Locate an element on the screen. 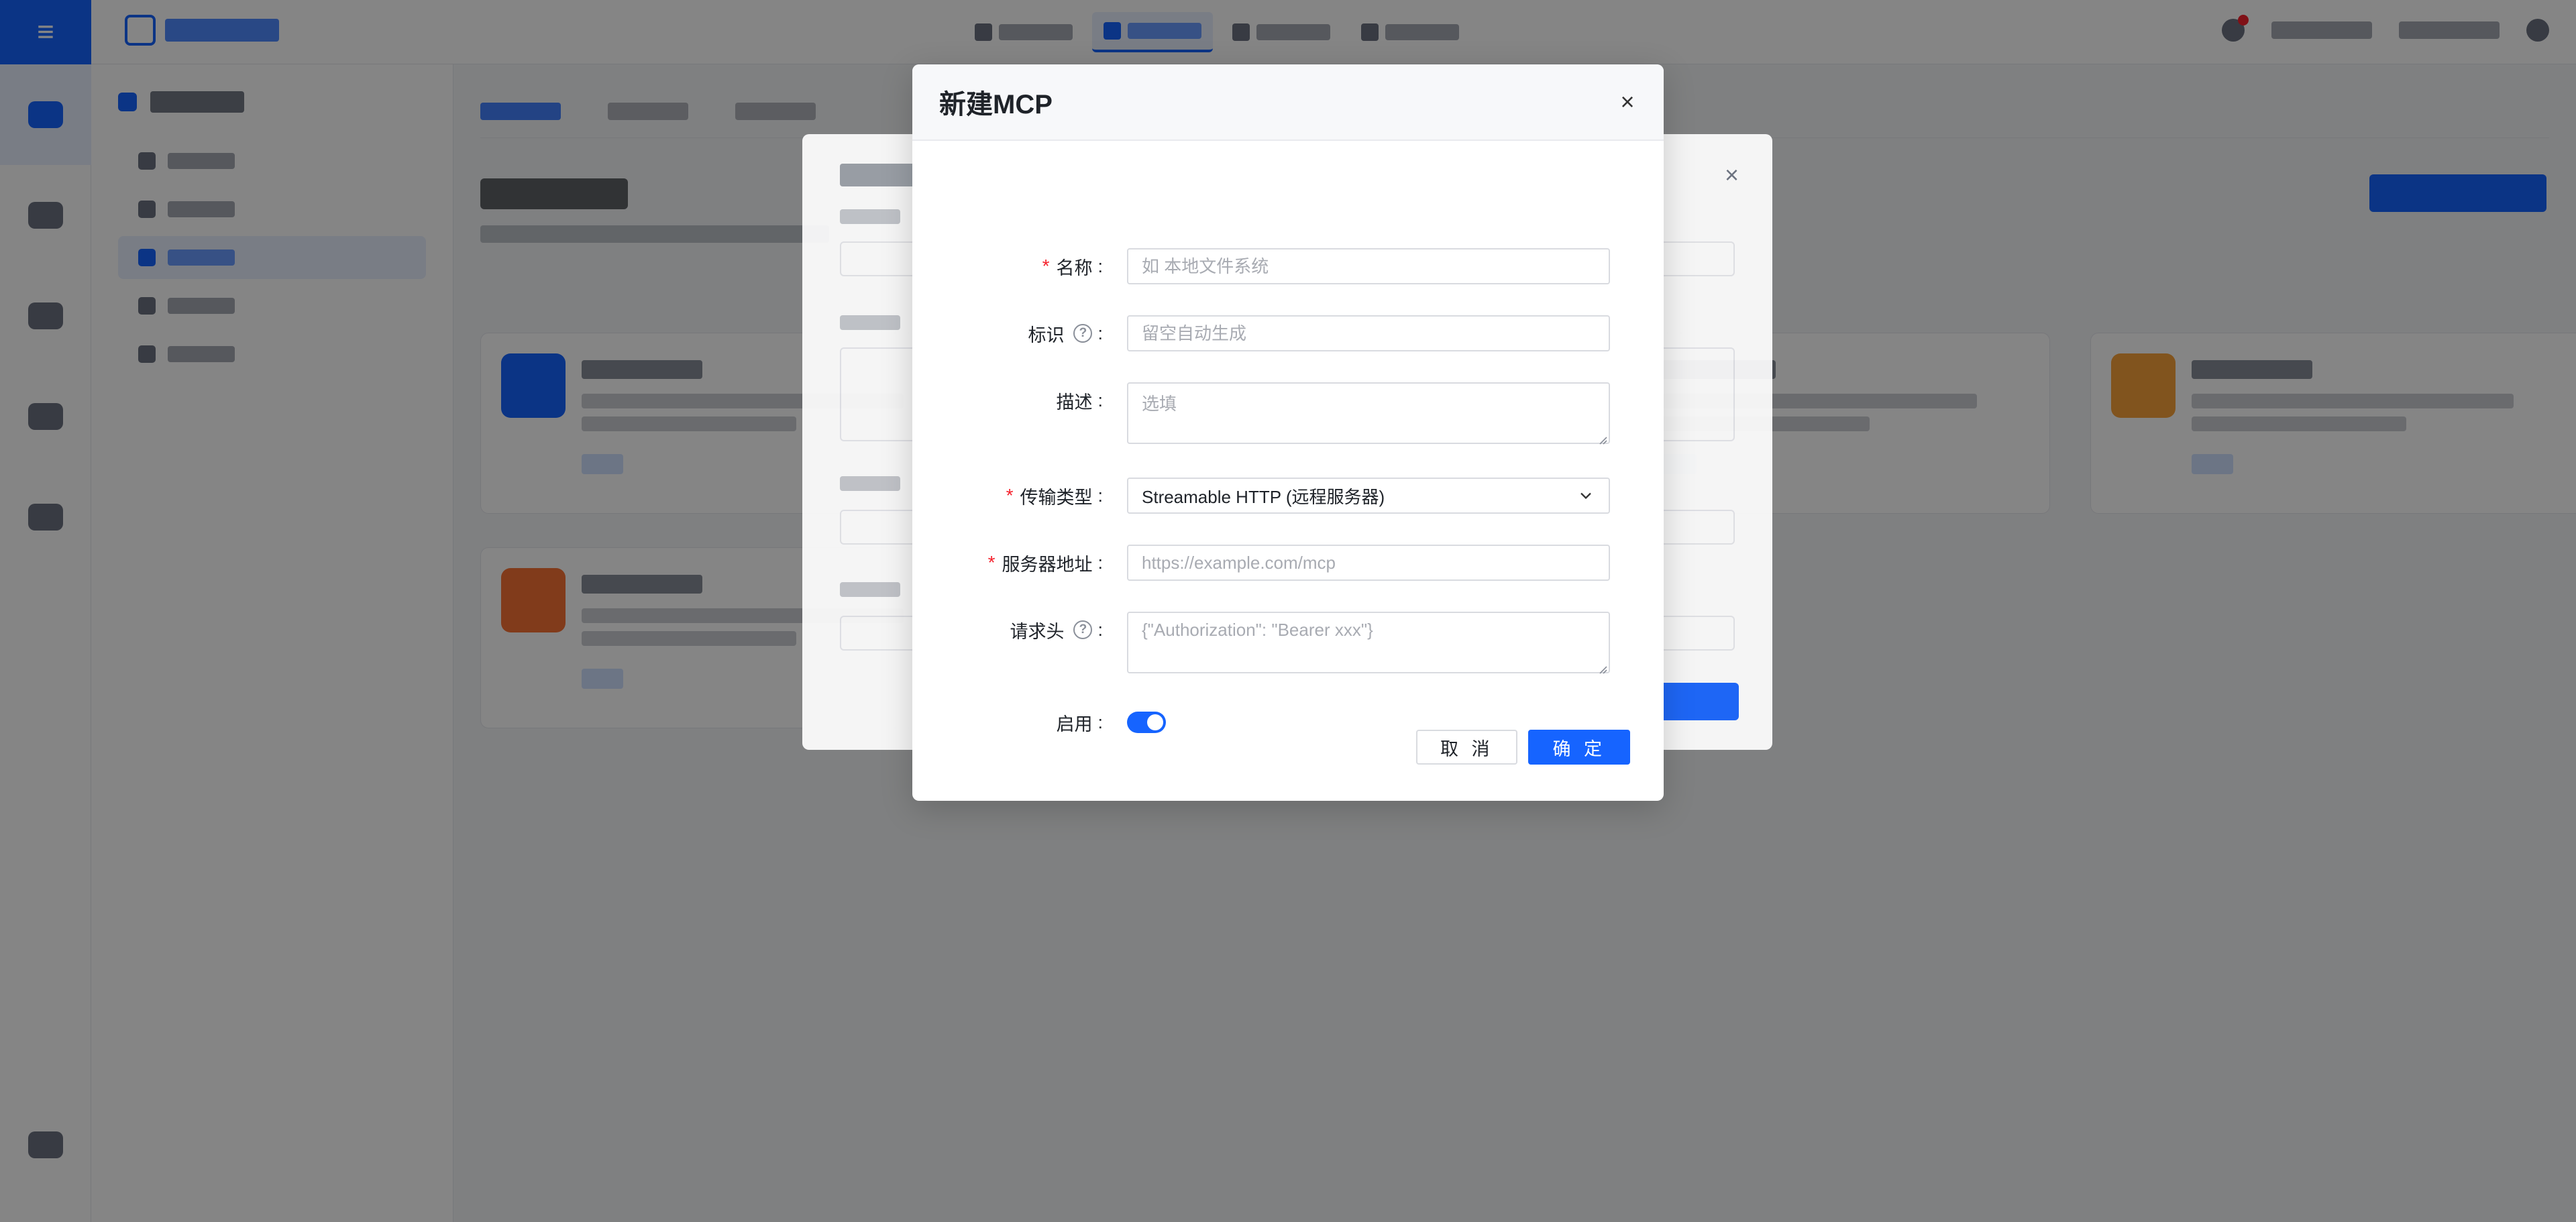  description-textarea is located at coordinates (1368, 413).